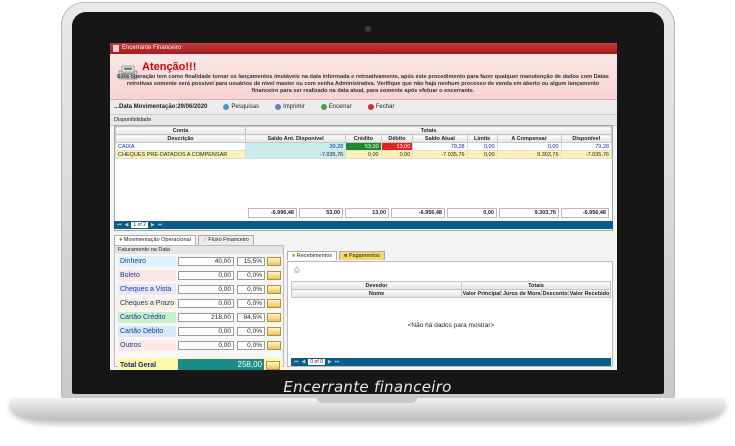 The width and height of the screenshot is (735, 446). Describe the element at coordinates (278, 107) in the screenshot. I see `printer-icon` at that location.